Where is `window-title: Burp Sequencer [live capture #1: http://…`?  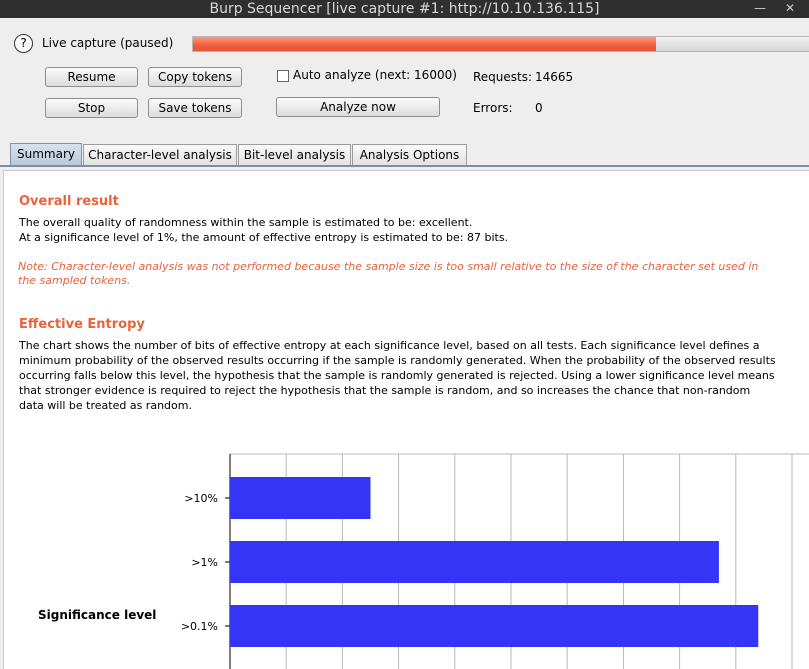 window-title: Burp Sequencer [live capture #1: http://… is located at coordinates (404, 9).